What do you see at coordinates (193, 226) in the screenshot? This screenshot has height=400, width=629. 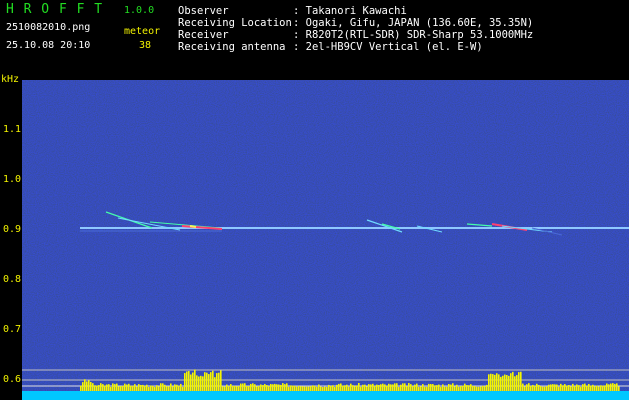 I see `meteor-echo` at bounding box center [193, 226].